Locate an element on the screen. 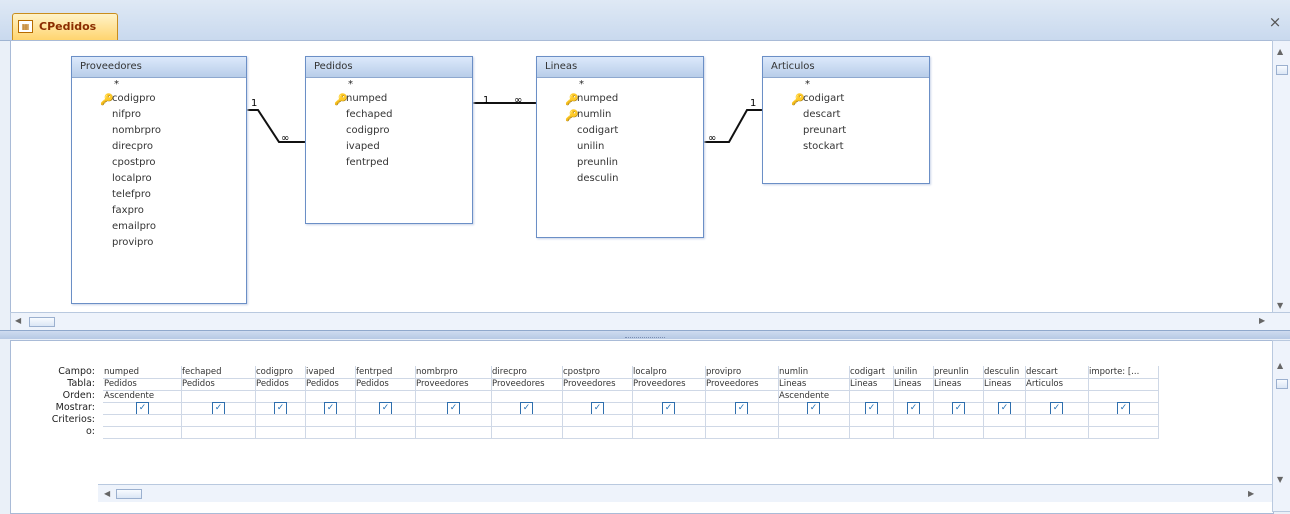  field-item: codigpro is located at coordinates (389, 131).